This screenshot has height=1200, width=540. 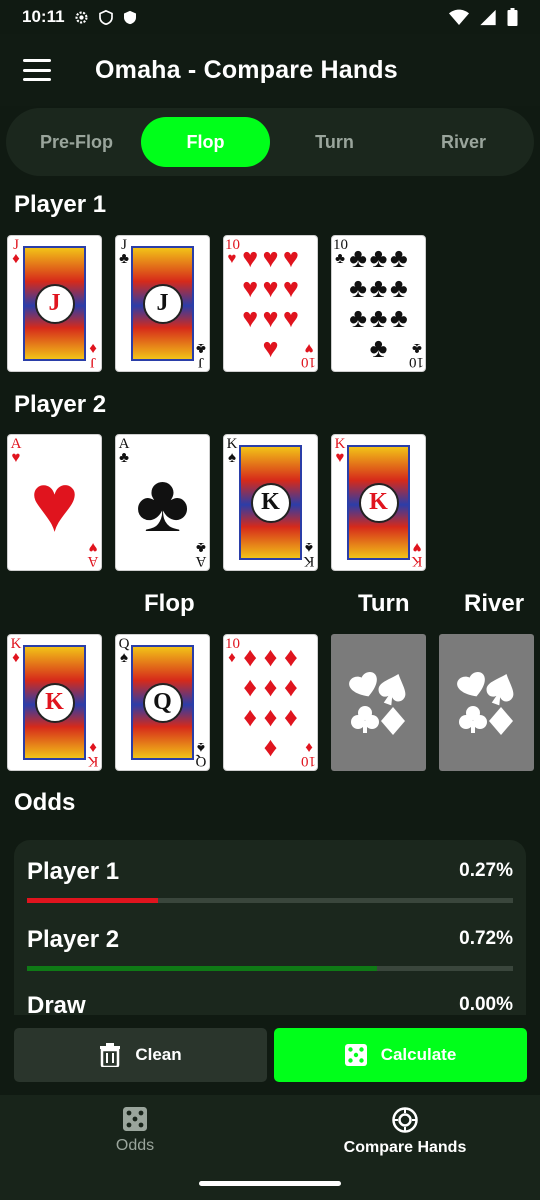 I want to click on shield-icon, so click(x=105, y=17).